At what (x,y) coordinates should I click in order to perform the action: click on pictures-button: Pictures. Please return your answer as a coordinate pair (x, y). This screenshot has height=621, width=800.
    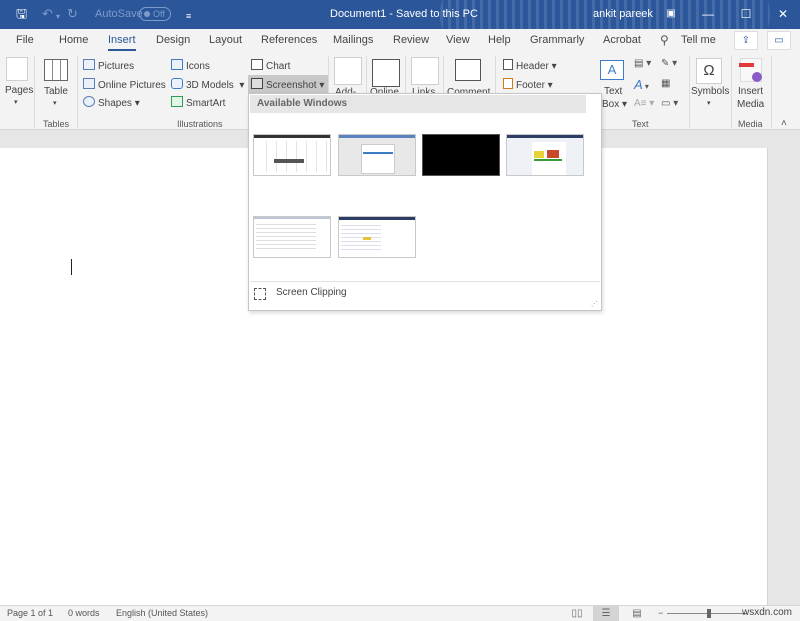
    Looking at the image, I should click on (108, 65).